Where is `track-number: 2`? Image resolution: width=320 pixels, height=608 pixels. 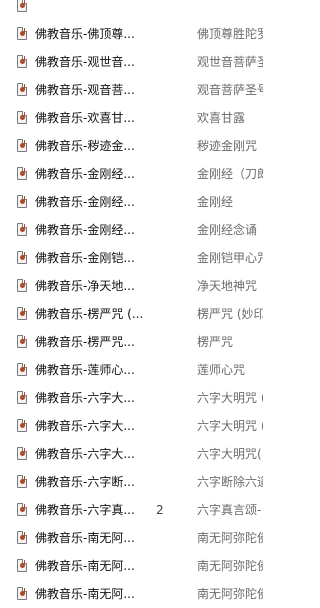
track-number: 2 is located at coordinates (160, 510).